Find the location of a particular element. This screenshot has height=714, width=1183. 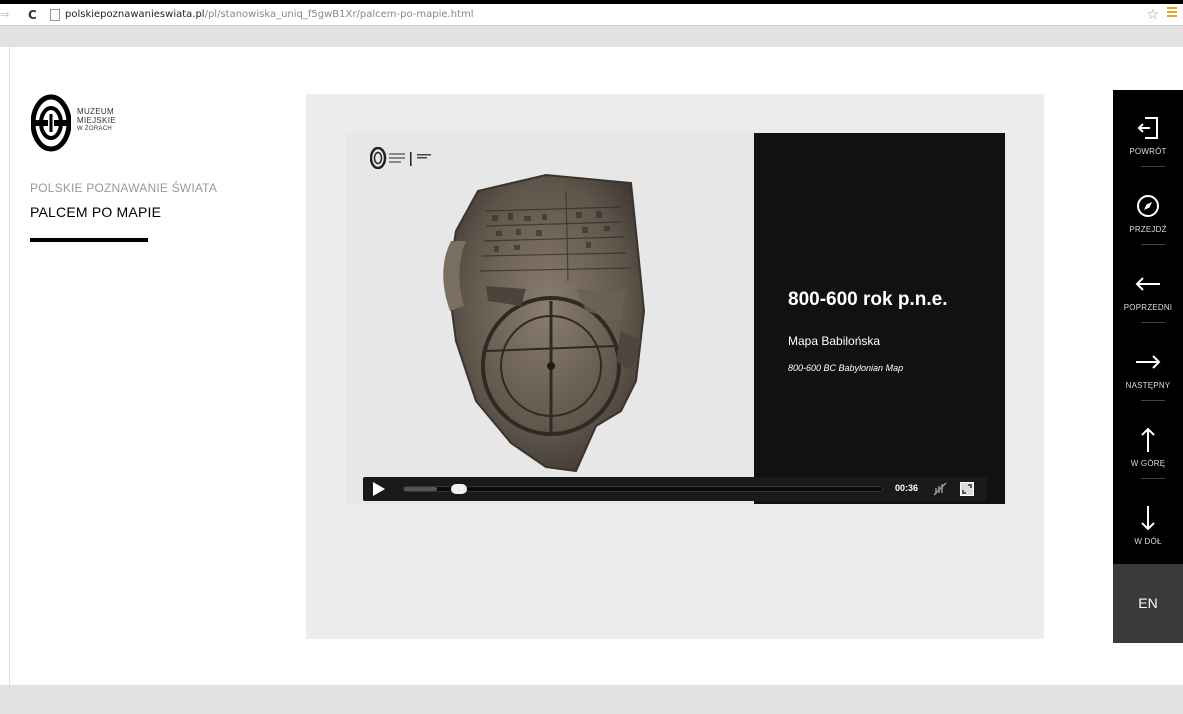

bookmark-bar is located at coordinates (591, 36).